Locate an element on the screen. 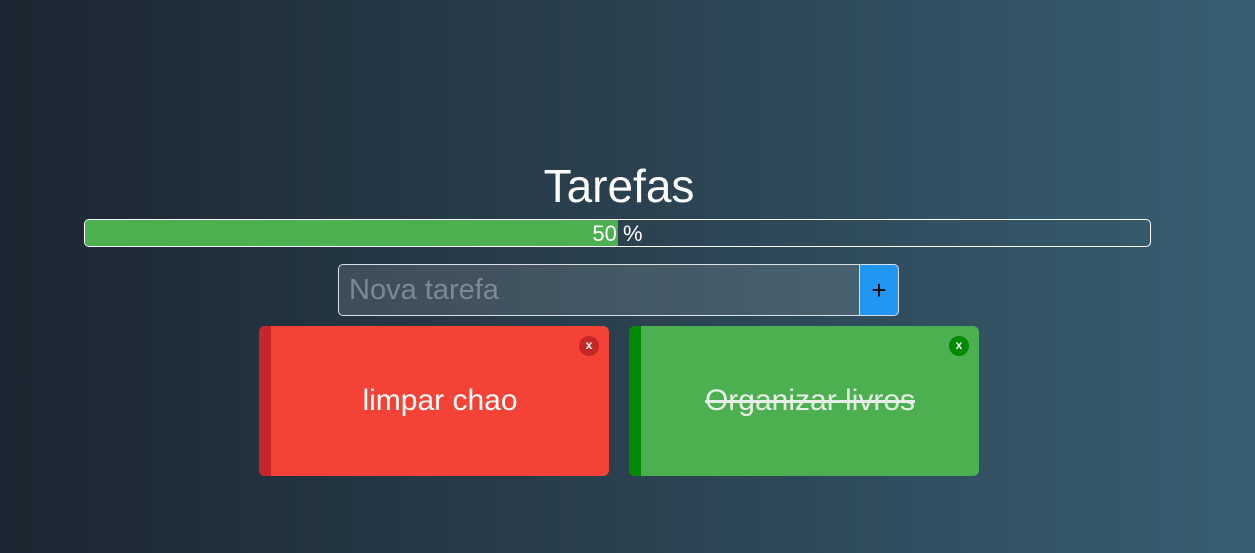  add-task-button: + is located at coordinates (879, 290).